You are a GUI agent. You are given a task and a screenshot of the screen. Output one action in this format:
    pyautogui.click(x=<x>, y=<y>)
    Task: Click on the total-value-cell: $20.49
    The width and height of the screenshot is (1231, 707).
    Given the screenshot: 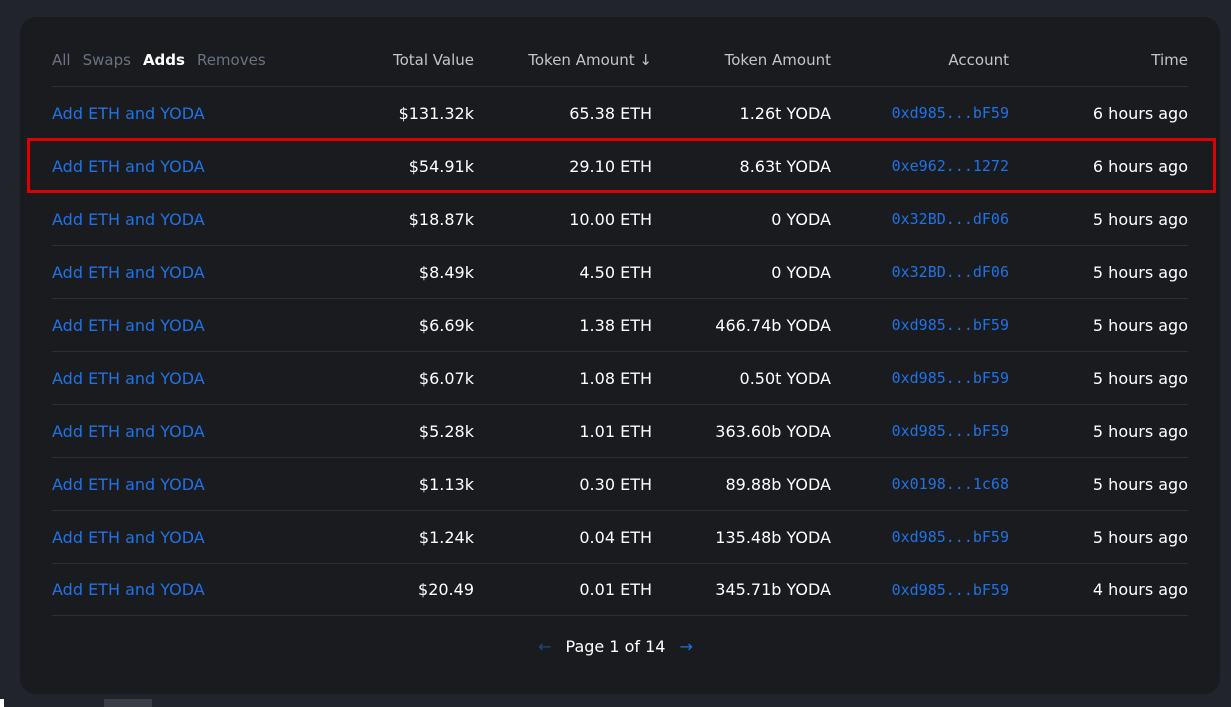 What is the action you would take?
    pyautogui.click(x=446, y=589)
    